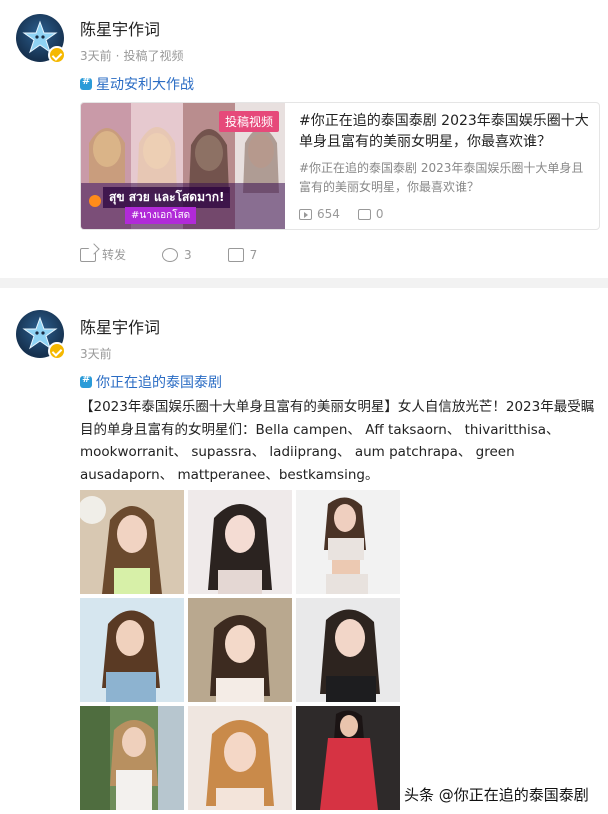 This screenshot has width=608, height=814. What do you see at coordinates (328, 214) in the screenshot?
I see `play-count-value: 654` at bounding box center [328, 214].